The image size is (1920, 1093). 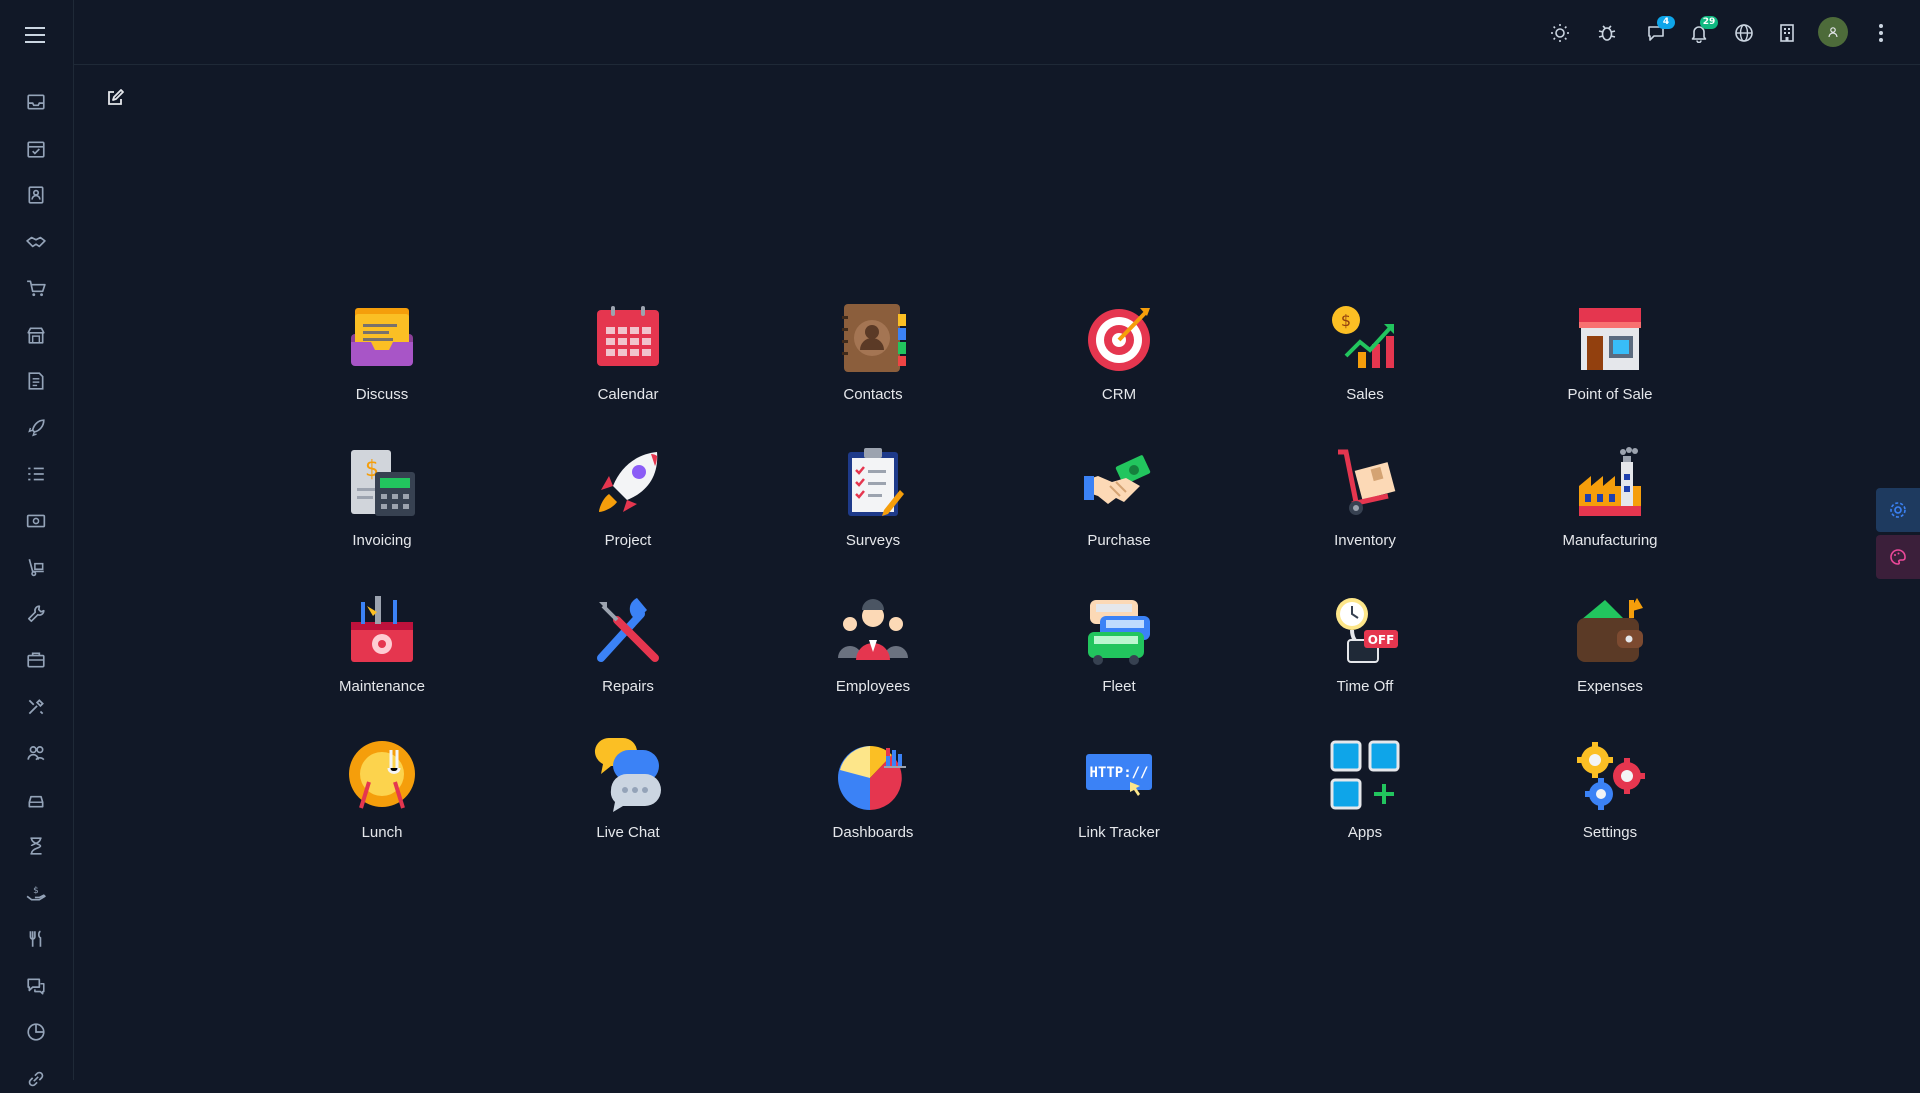 I want to click on sidebar-handshake-icon, so click(x=36, y=242).